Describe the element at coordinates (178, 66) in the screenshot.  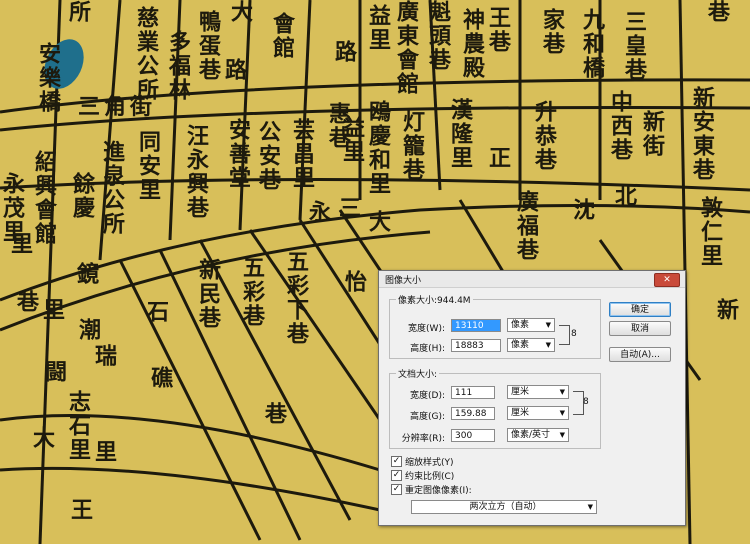
I see `map-label: 多福林` at that location.